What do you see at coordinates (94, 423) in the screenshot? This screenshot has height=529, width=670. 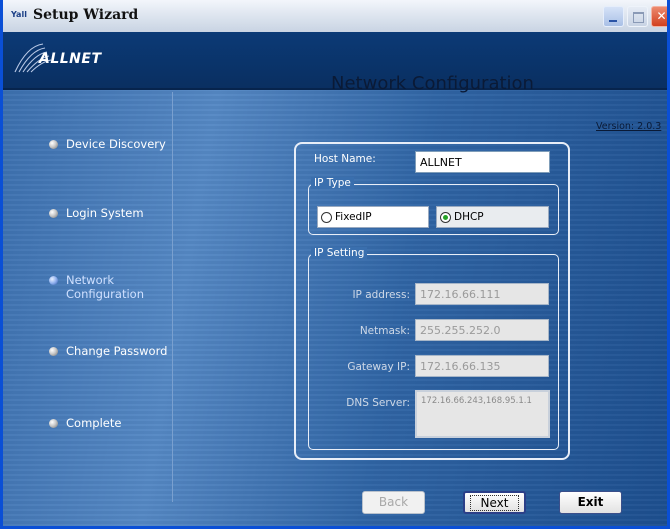 I see `step-label: Complete` at bounding box center [94, 423].